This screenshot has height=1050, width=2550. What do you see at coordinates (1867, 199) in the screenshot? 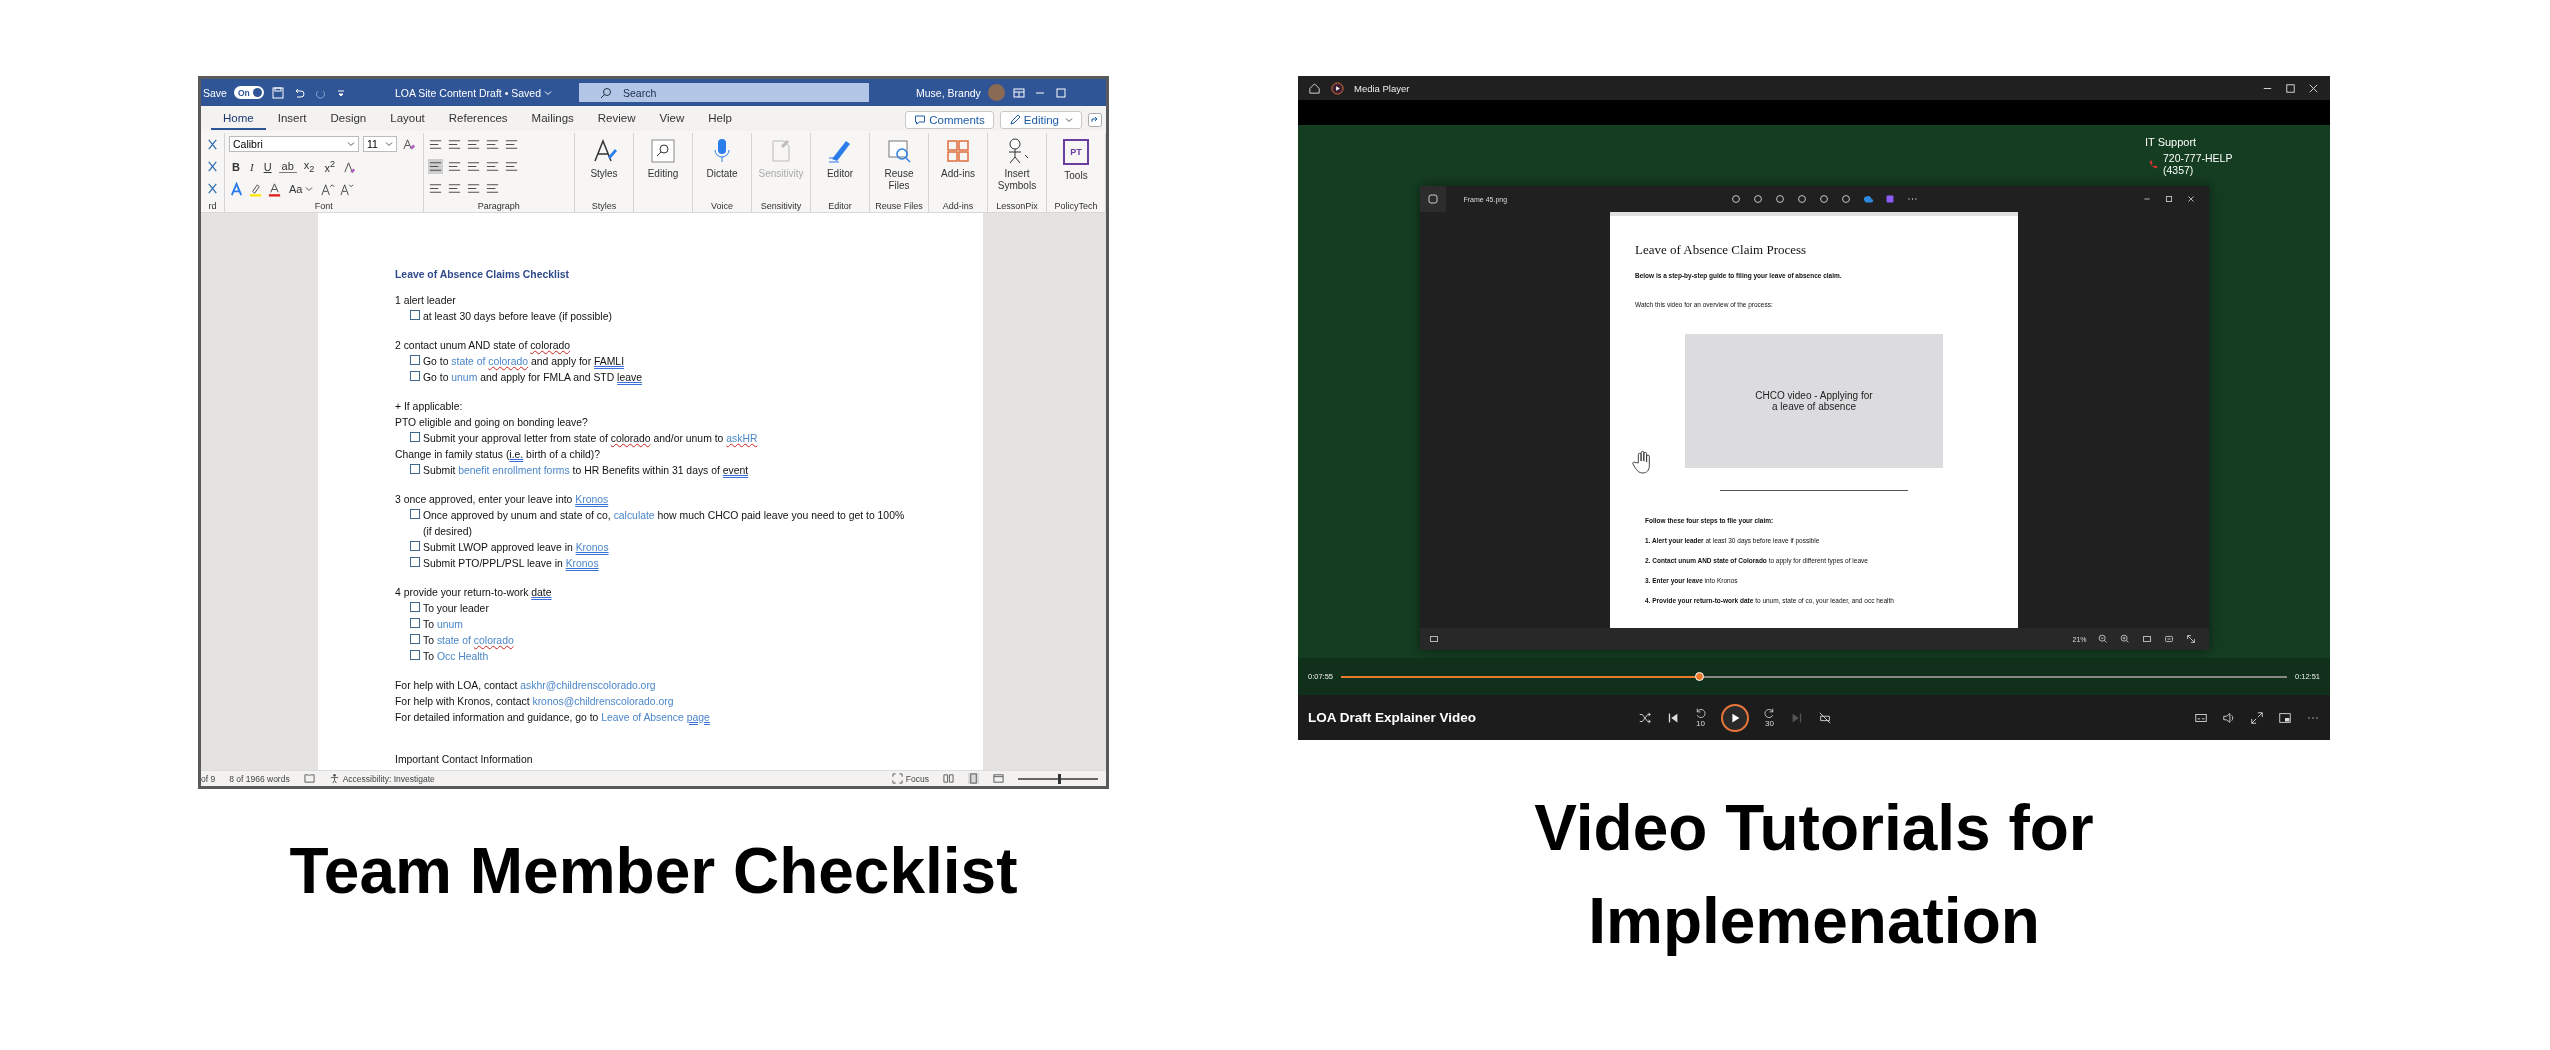
I see `cloud-icon` at bounding box center [1867, 199].